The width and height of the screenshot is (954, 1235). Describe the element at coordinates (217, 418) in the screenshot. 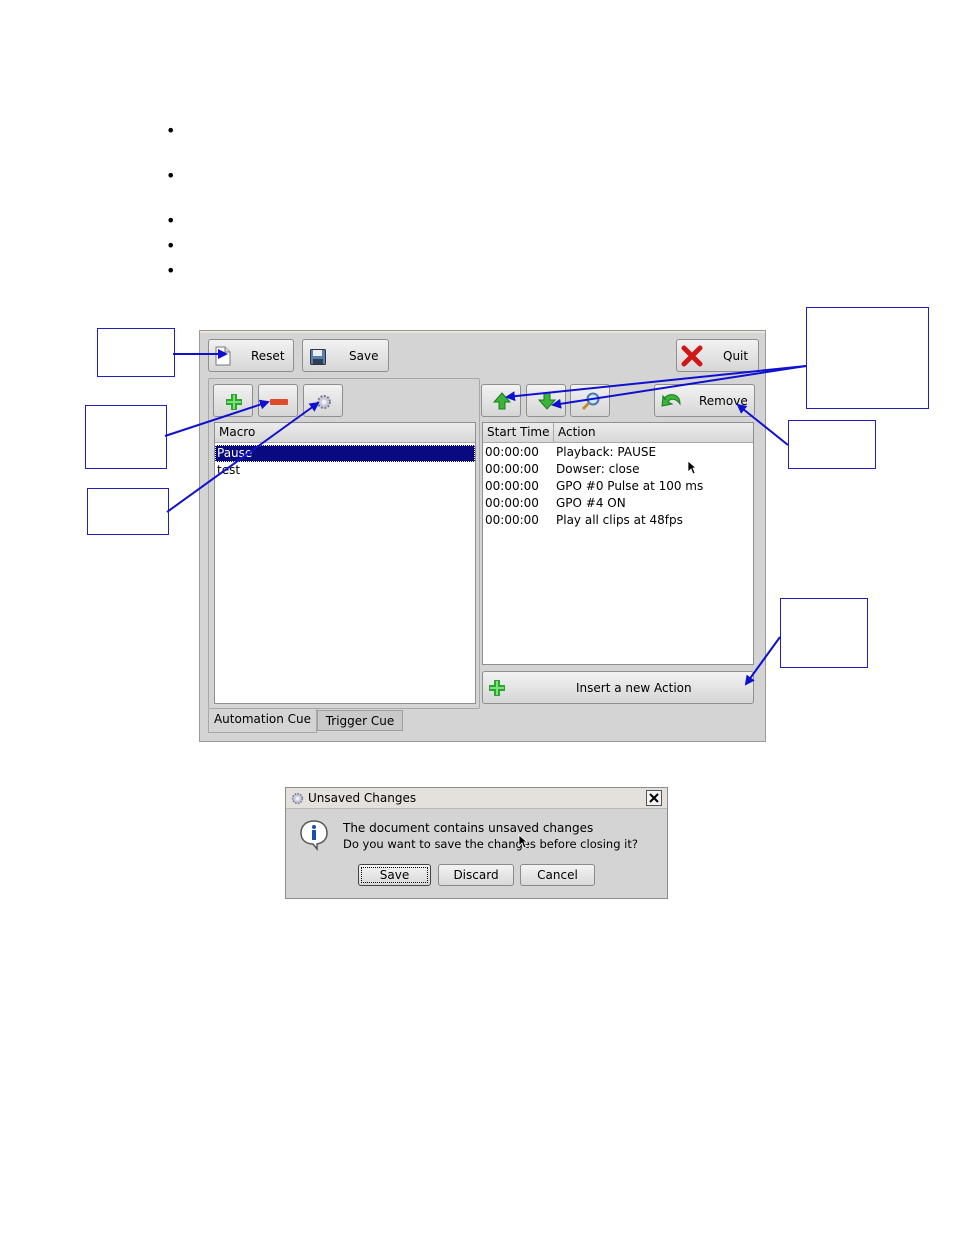

I see `arrow-to-add-remove` at that location.